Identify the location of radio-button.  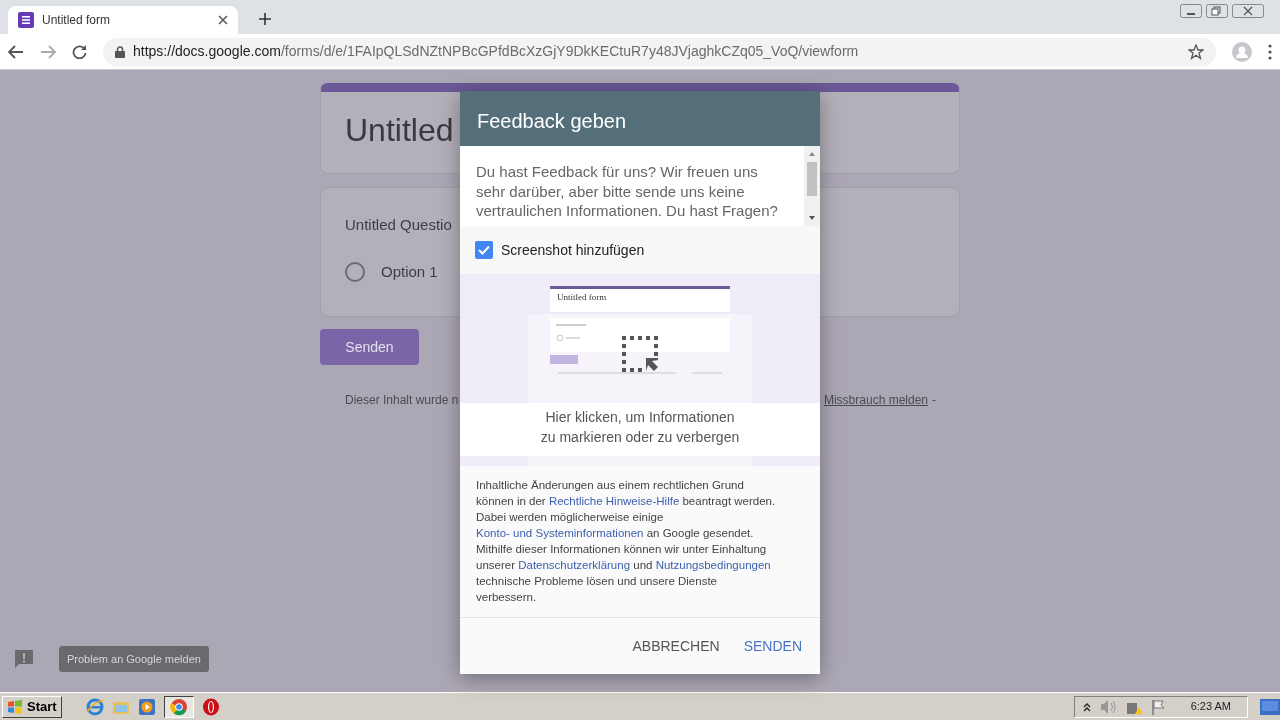
(355, 271).